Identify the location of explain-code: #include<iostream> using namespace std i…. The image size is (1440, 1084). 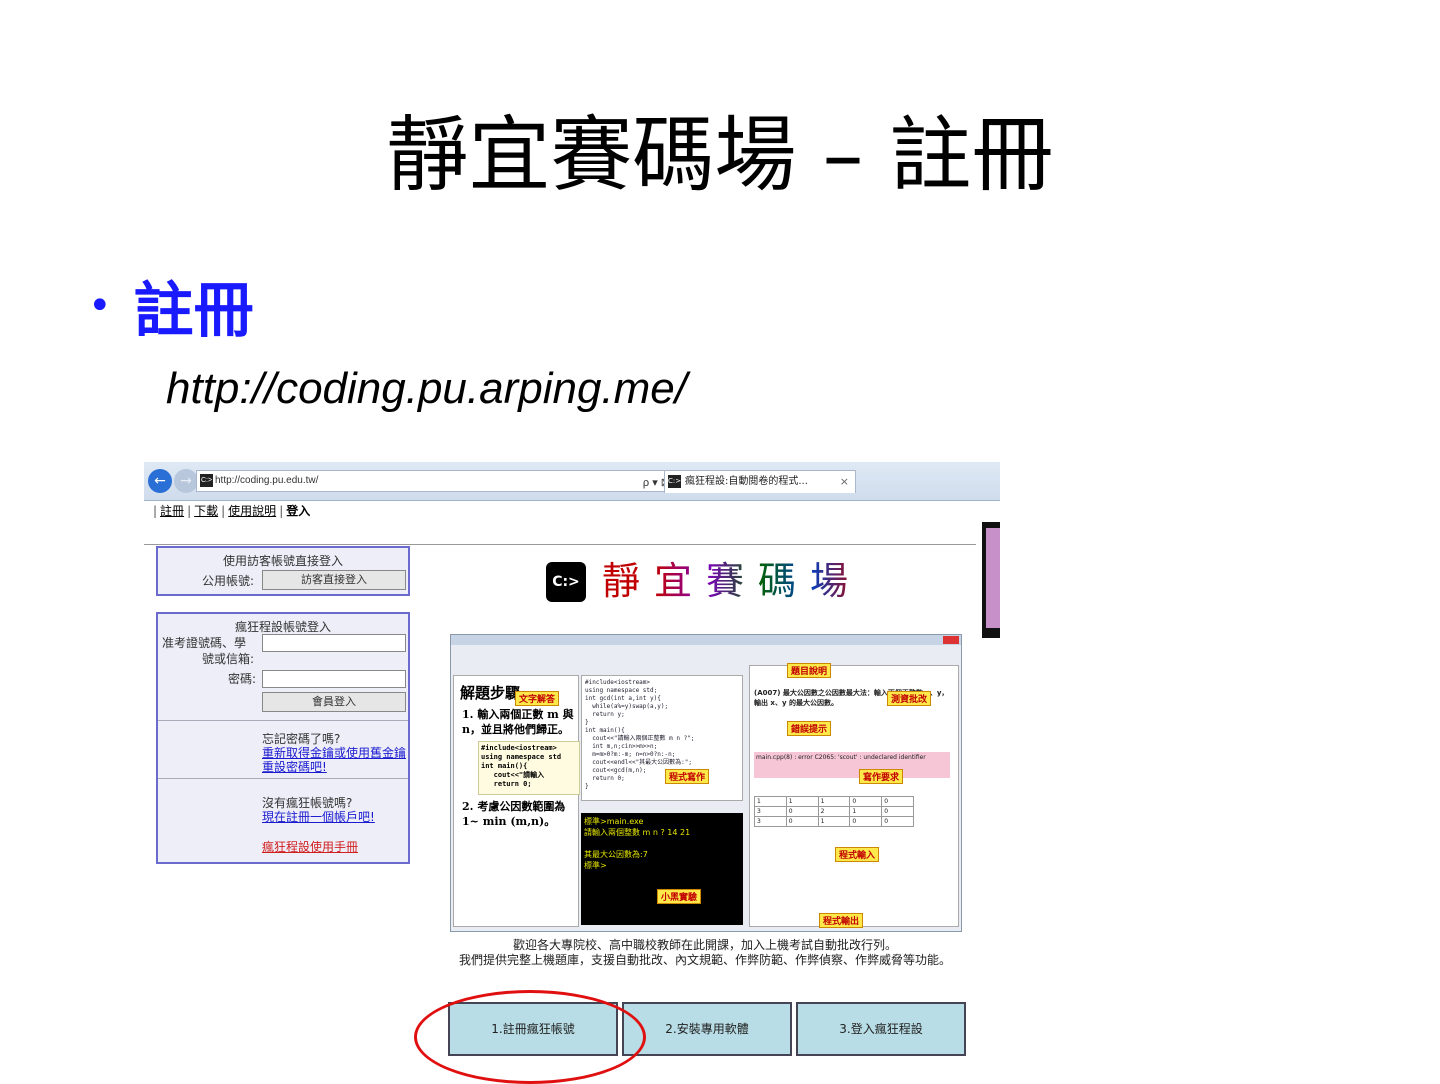
(529, 768).